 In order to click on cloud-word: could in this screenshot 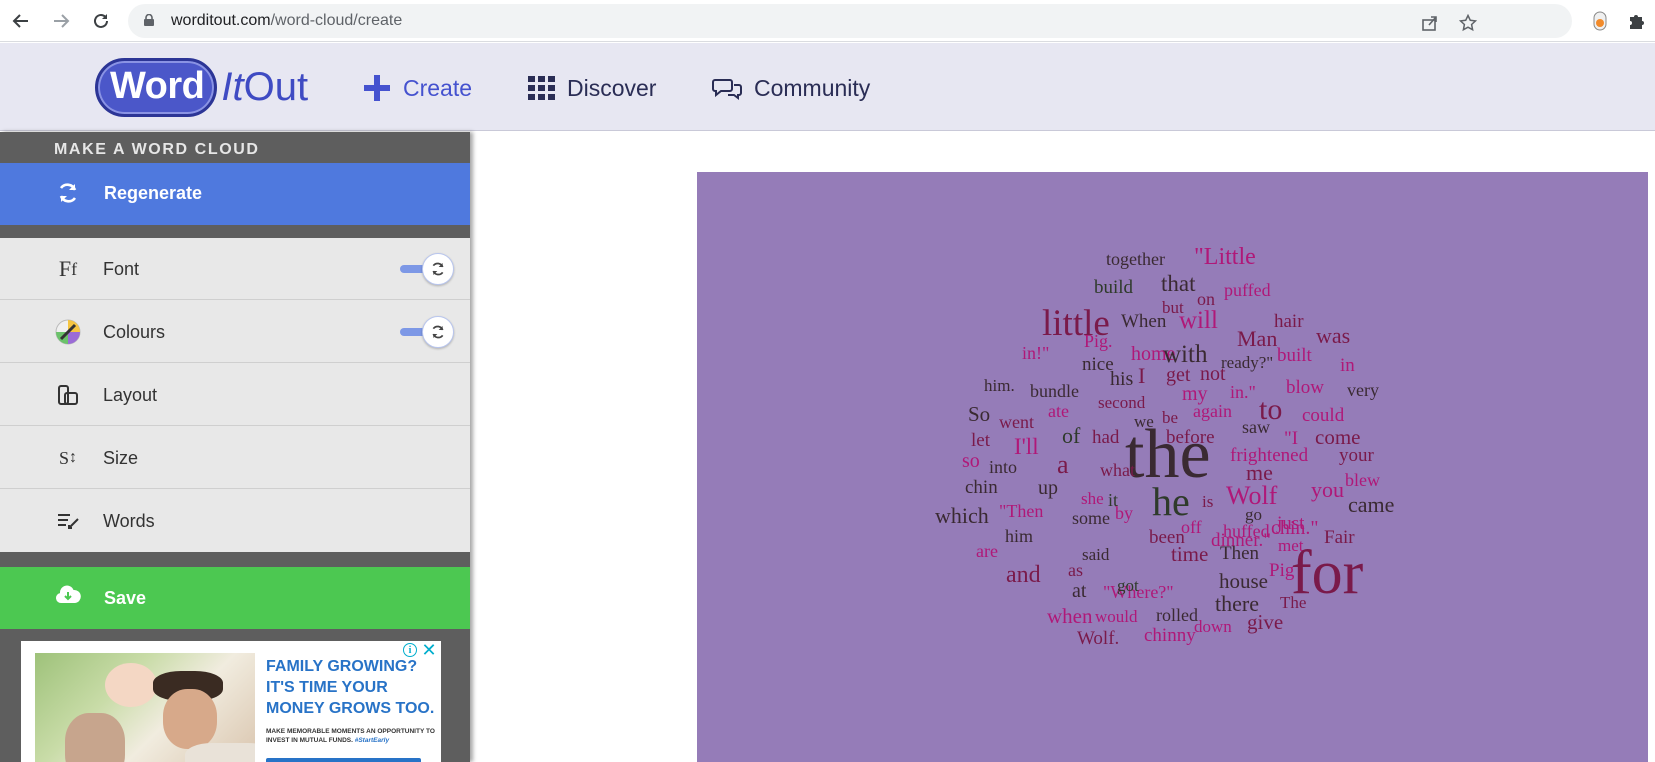, I will do `click(1323, 415)`.